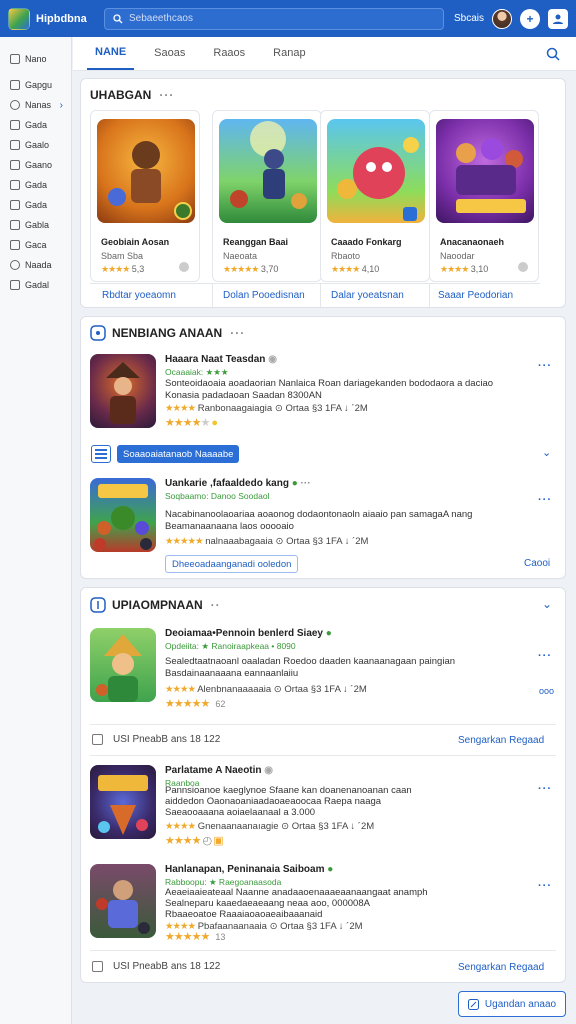 This screenshot has width=576, height=1024. What do you see at coordinates (15, 59) in the screenshot?
I see `grid-icon` at bounding box center [15, 59].